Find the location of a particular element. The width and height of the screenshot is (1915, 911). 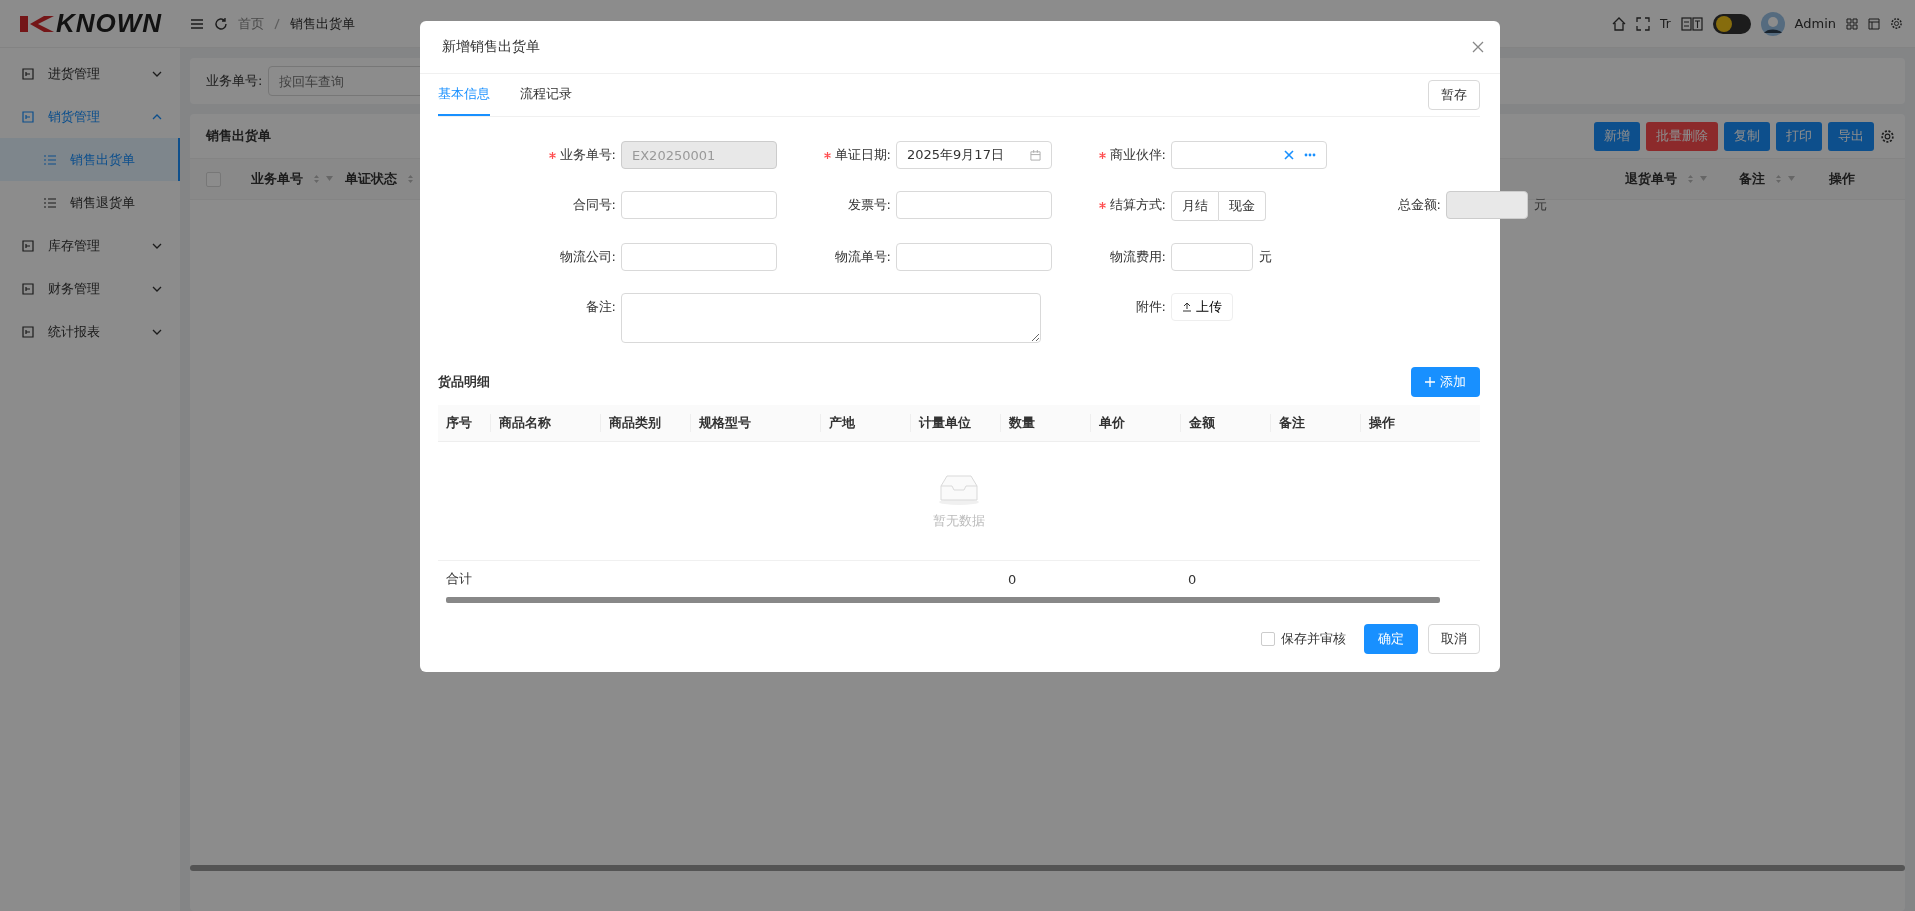

toolbar-button: 导出 is located at coordinates (1851, 136).